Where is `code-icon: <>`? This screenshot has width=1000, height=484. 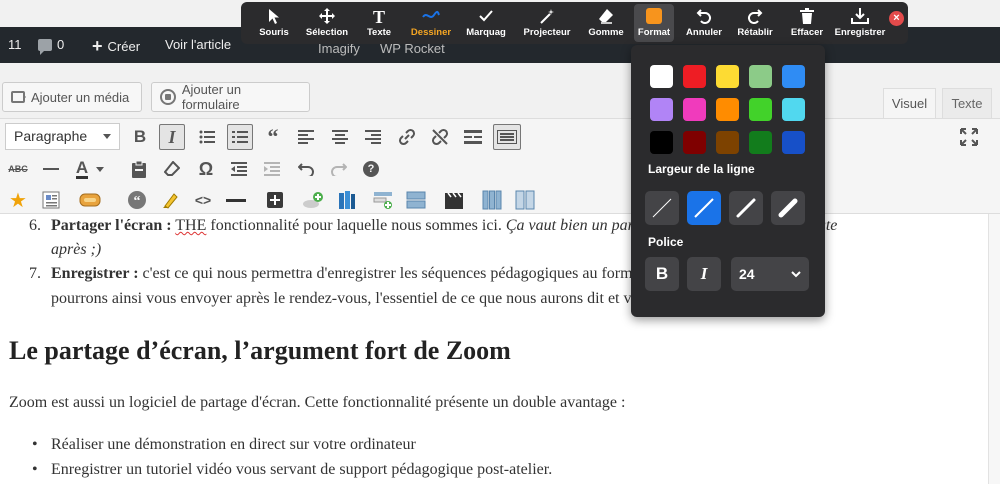
code-icon: <> is located at coordinates (203, 200).